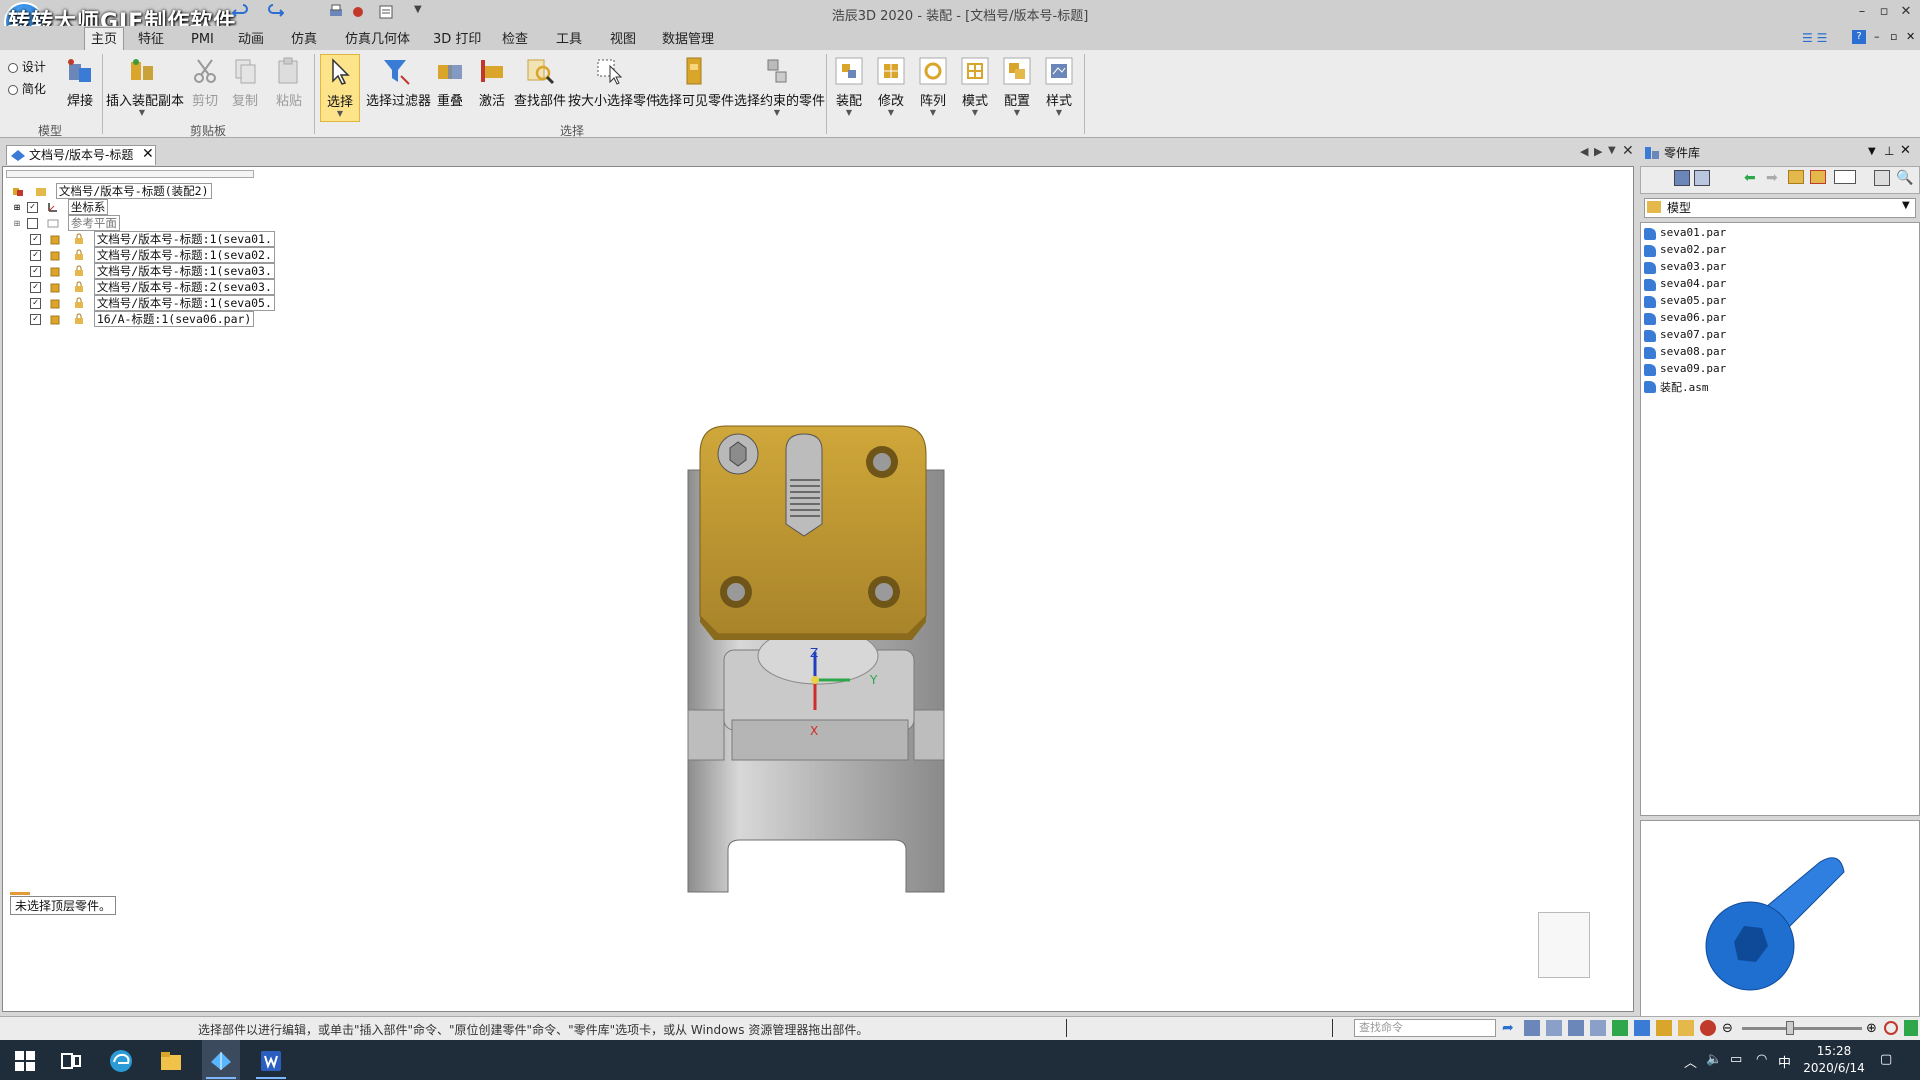 The image size is (1920, 1080). What do you see at coordinates (1598, 1028) in the screenshot?
I see `pan-icon` at bounding box center [1598, 1028].